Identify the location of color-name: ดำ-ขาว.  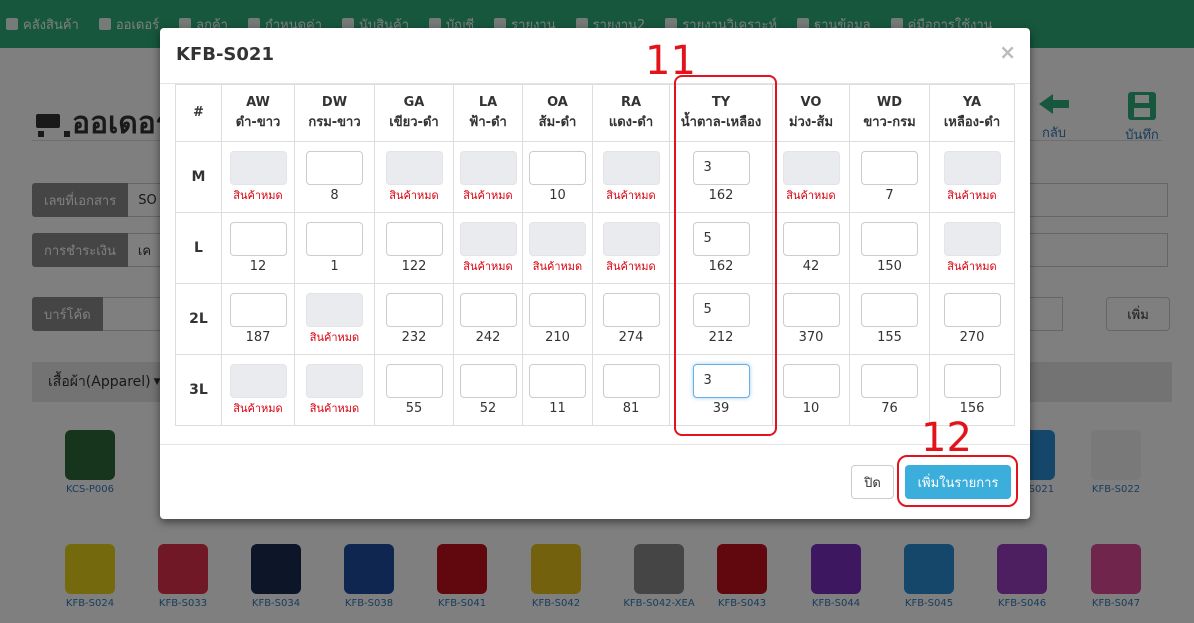
(258, 122).